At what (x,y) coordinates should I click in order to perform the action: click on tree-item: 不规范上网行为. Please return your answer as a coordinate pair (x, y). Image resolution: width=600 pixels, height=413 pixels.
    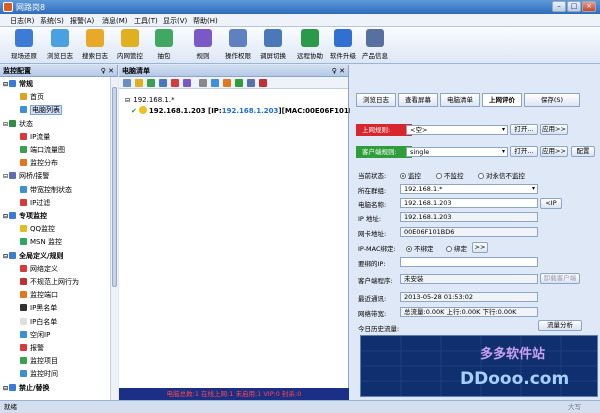
    Looking at the image, I should click on (49, 282).